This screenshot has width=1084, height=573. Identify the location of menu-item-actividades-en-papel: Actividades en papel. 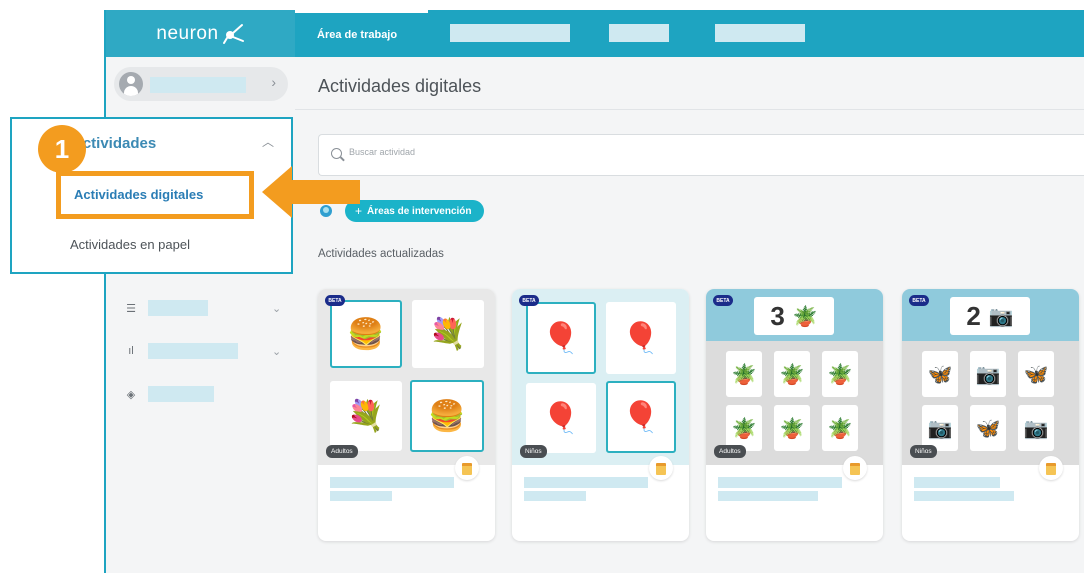
(130, 244).